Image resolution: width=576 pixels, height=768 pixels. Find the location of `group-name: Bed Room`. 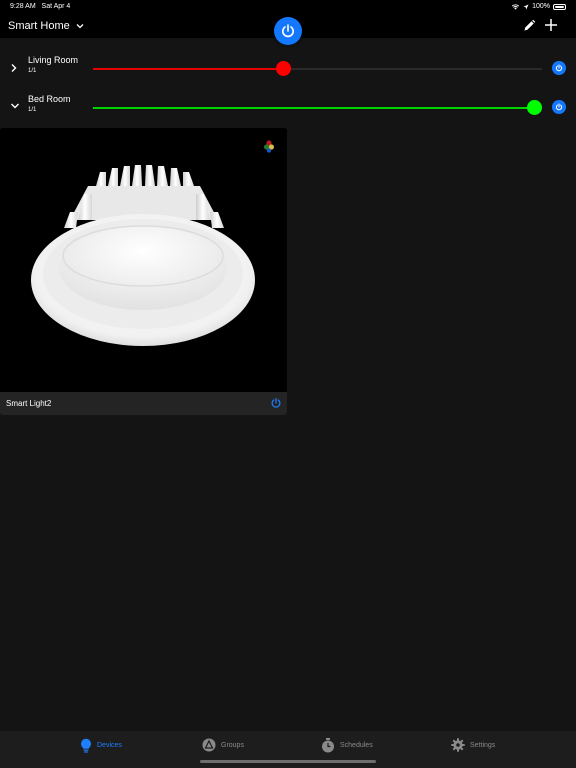

group-name: Bed Room is located at coordinates (49, 99).